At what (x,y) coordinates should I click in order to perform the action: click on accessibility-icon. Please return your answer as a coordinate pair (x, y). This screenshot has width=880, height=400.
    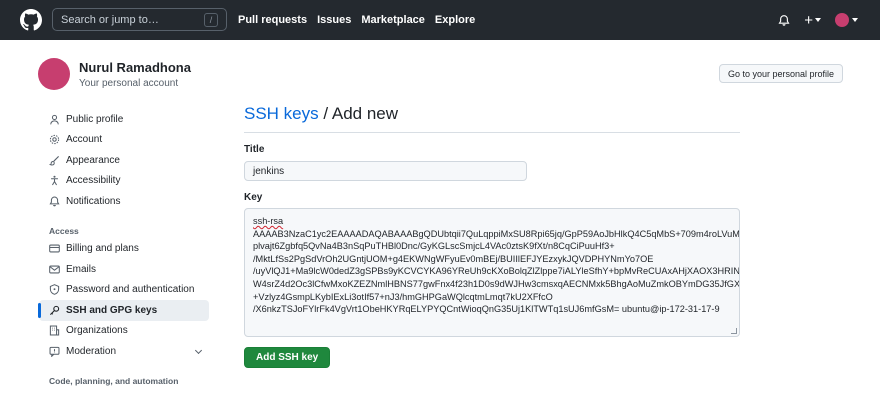
    Looking at the image, I should click on (54, 180).